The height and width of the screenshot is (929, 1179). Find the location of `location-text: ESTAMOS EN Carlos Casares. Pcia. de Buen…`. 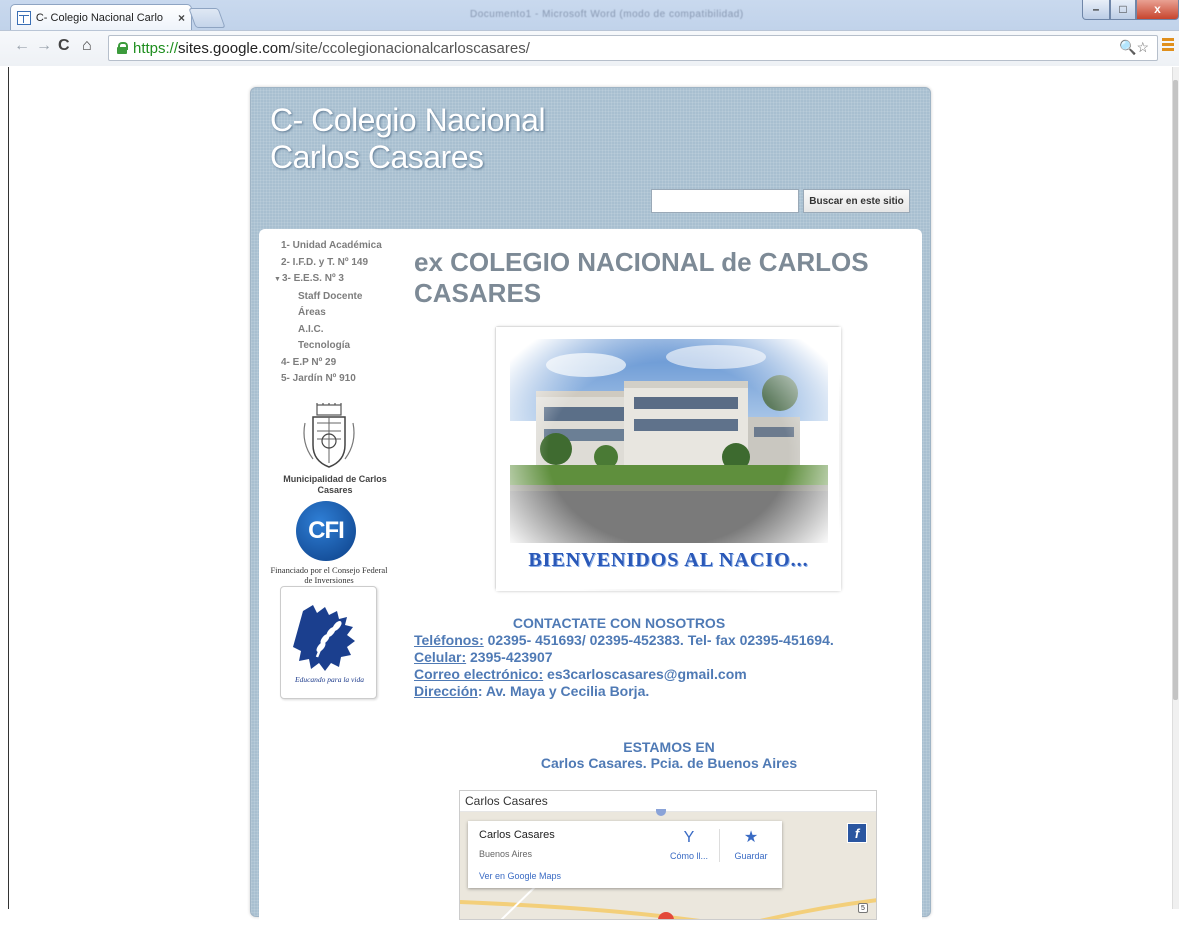

location-text: ESTAMOS EN Carlos Casares. Pcia. de Buen… is located at coordinates (669, 755).